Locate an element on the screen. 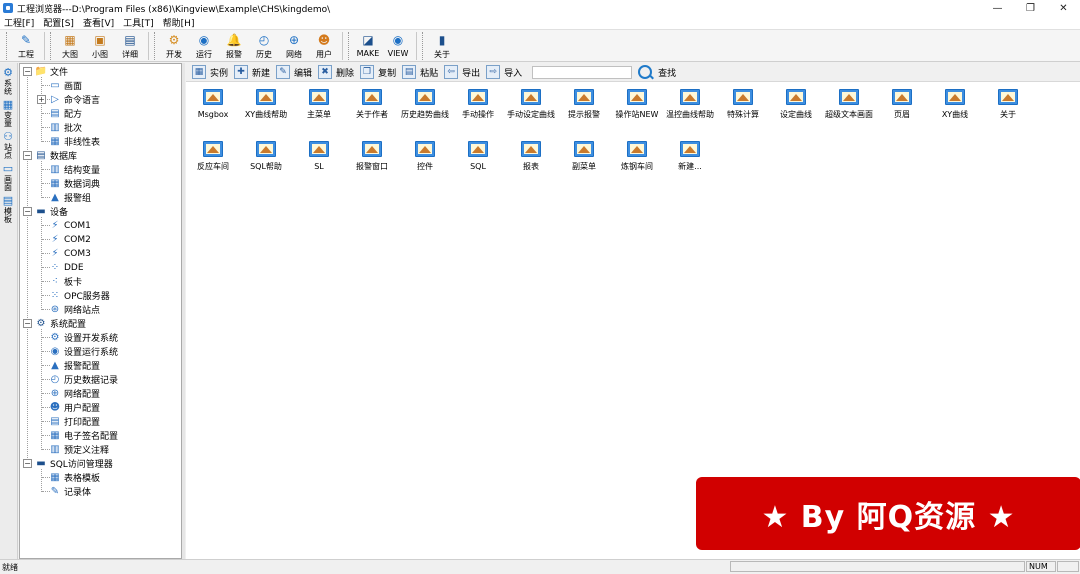 This screenshot has width=1080, height=574. screen-item: XY曲线 is located at coordinates (955, 105).